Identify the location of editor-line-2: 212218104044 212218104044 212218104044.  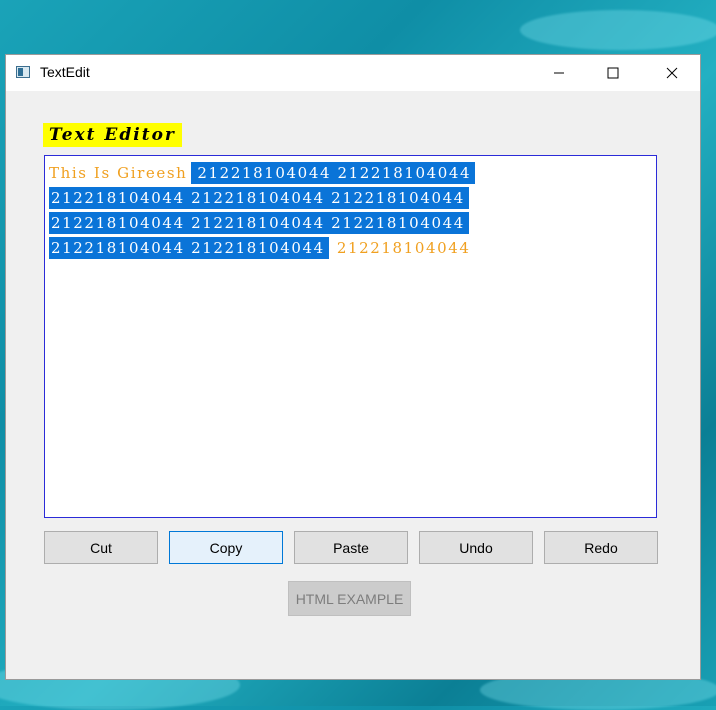
(344, 198).